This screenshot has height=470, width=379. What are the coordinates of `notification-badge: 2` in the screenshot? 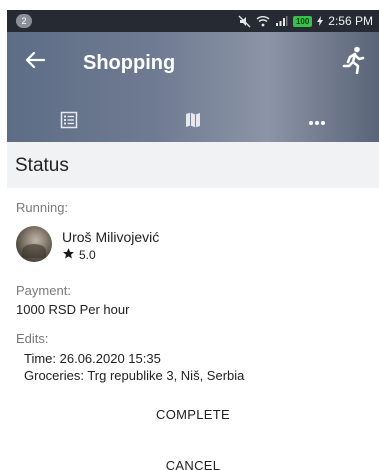 It's located at (24, 21).